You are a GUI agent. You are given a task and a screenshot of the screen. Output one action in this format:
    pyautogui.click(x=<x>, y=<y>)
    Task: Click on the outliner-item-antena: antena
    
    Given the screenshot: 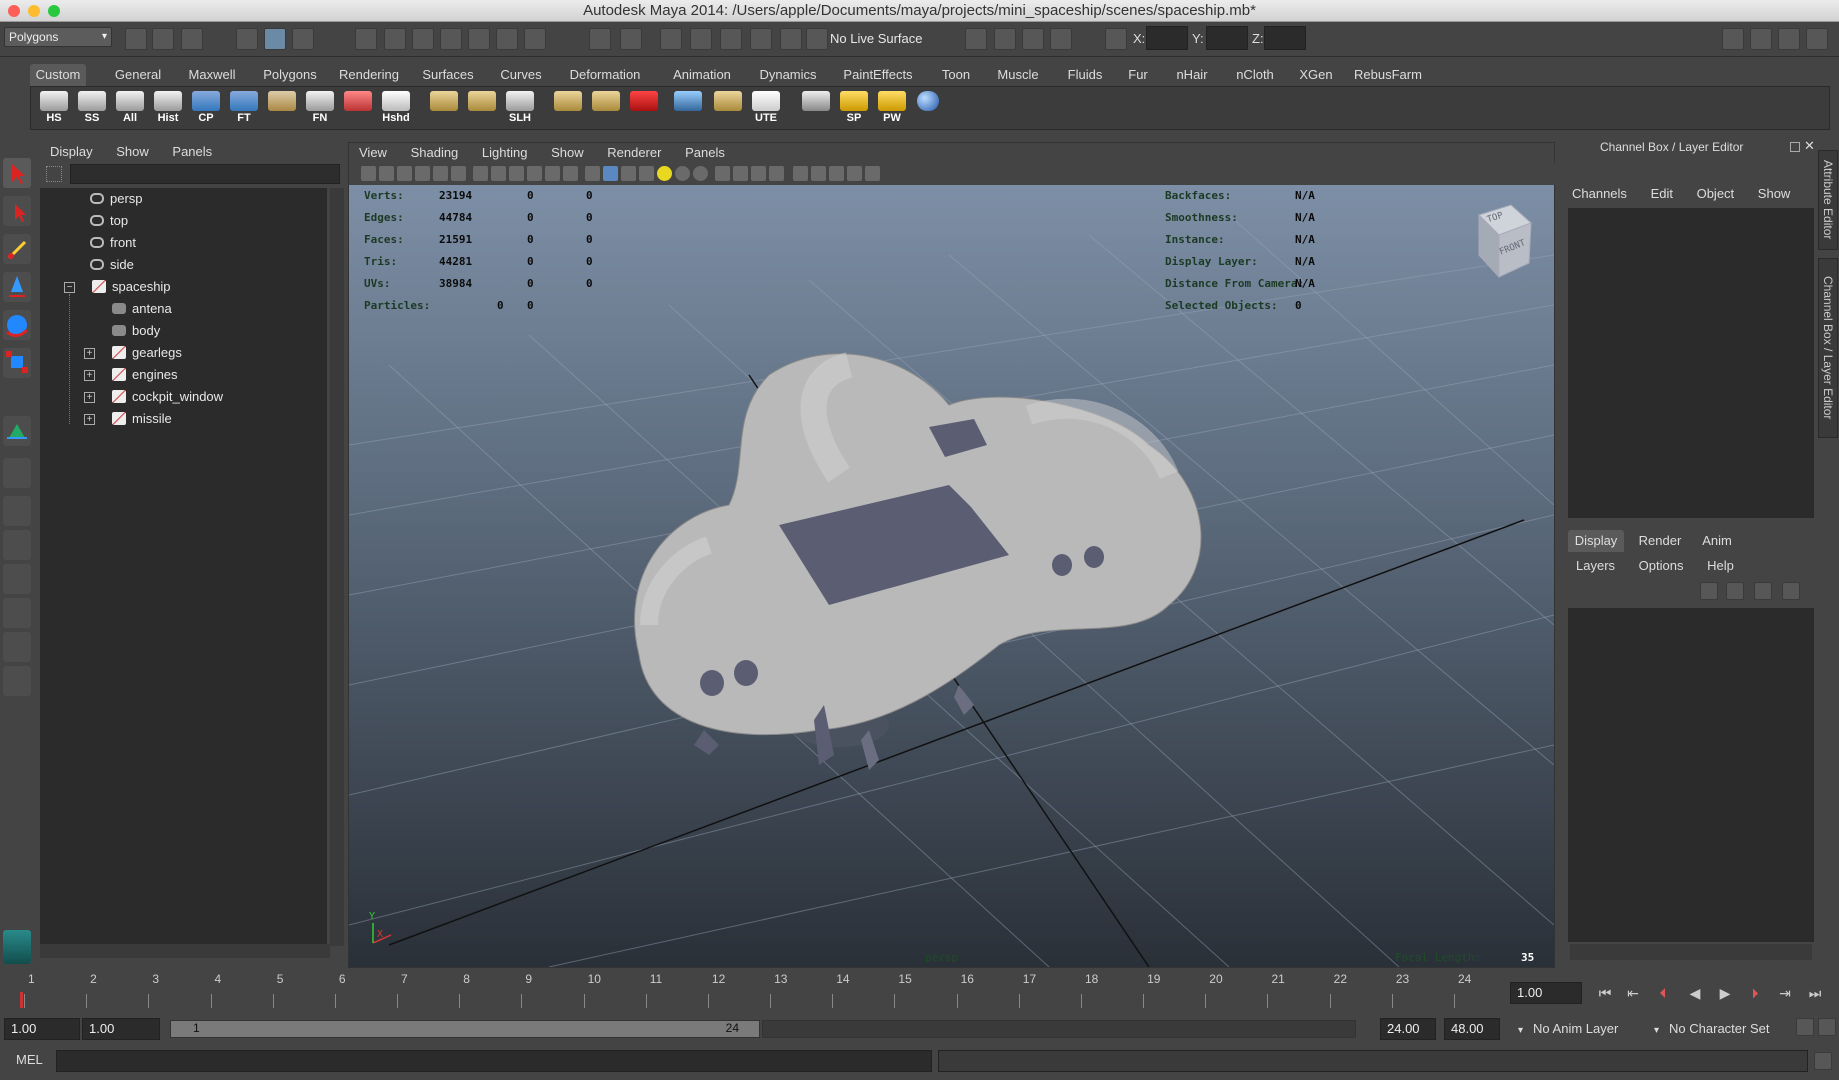 What is the action you would take?
    pyautogui.click(x=142, y=308)
    